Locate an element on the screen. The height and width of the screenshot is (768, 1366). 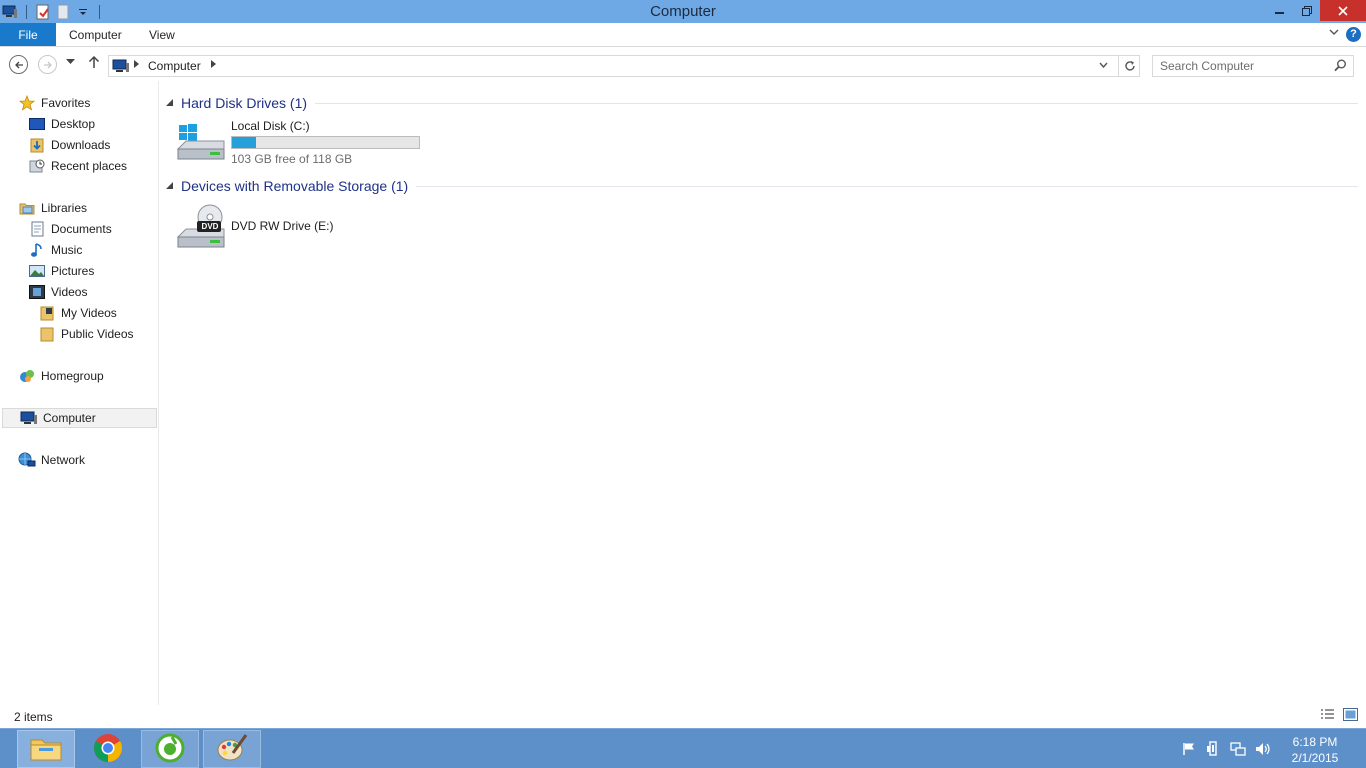
nav-network-label: Network is located at coordinates (63, 460).